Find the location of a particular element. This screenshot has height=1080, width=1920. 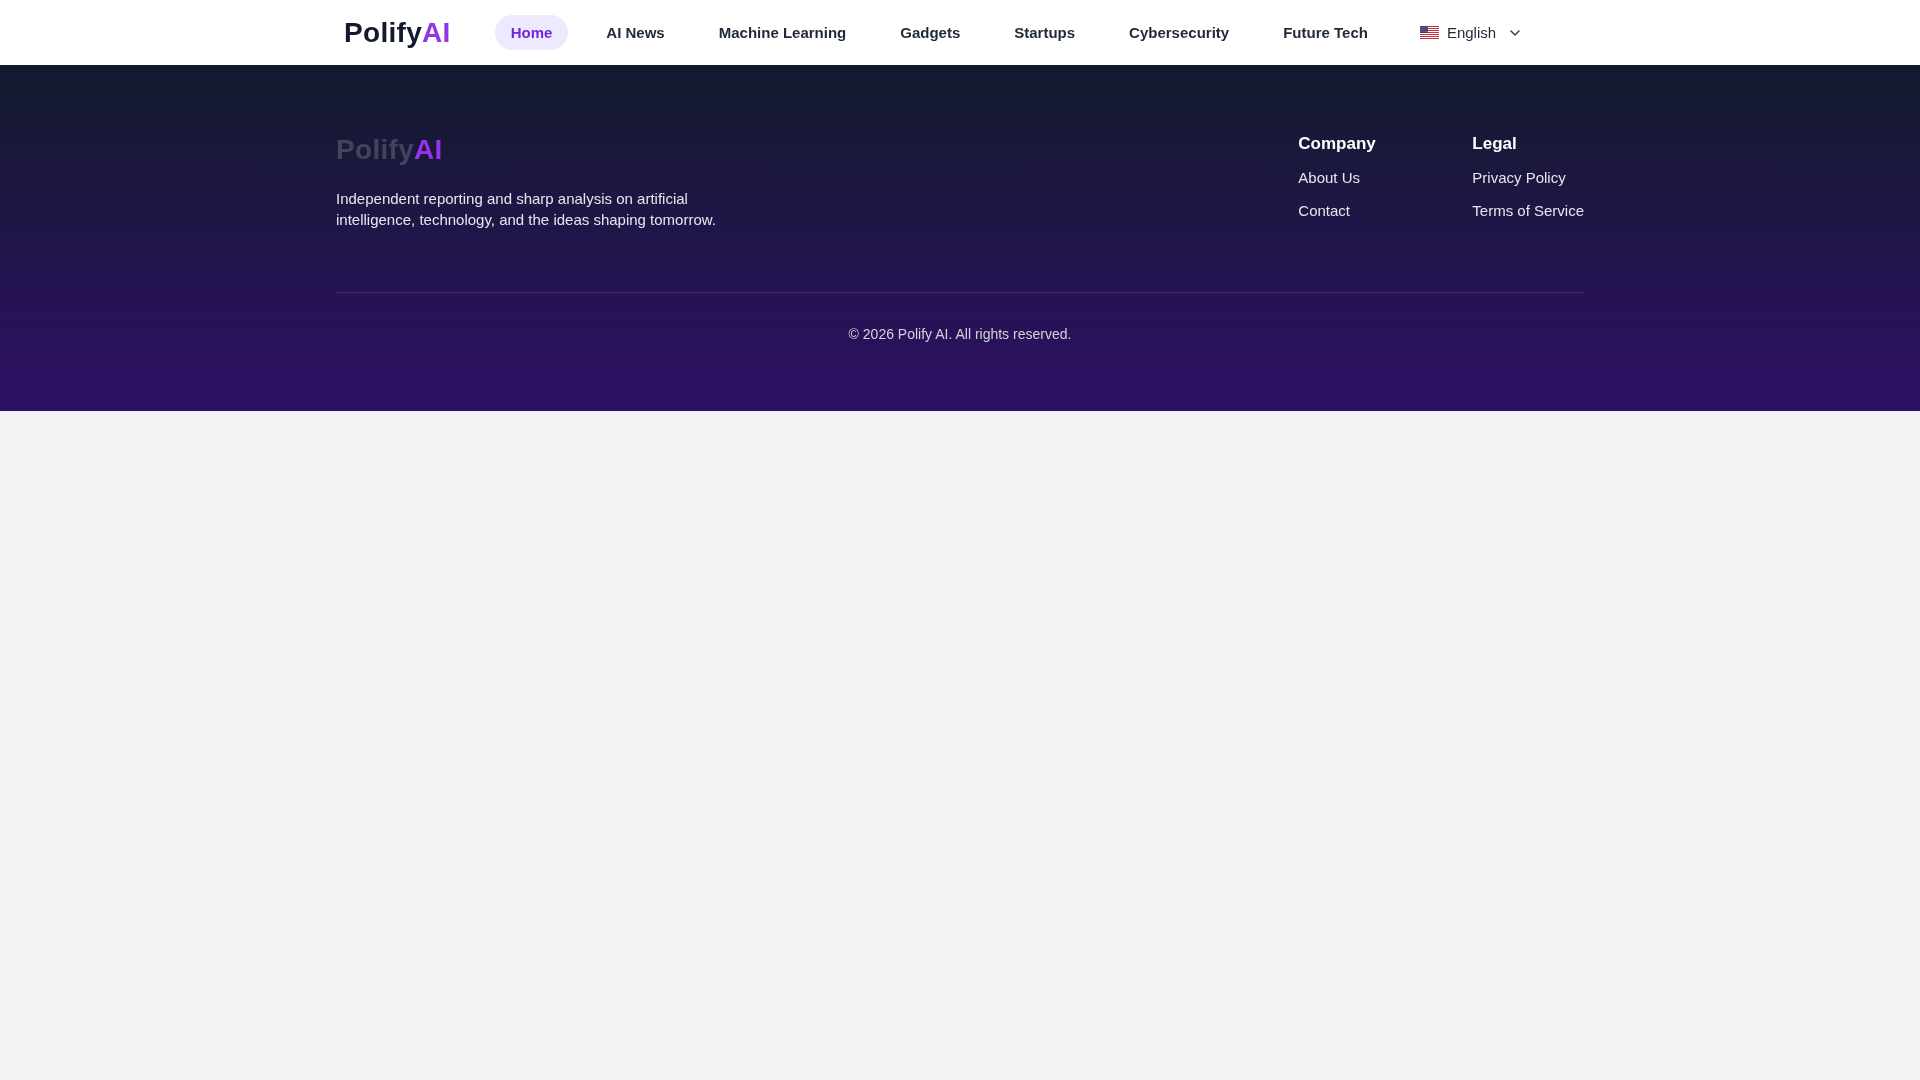

footer-description: Independent reporting and sharp analysis on artificial intelligence, technology, and the ideas shaping tomorrow. is located at coordinates (526, 209).